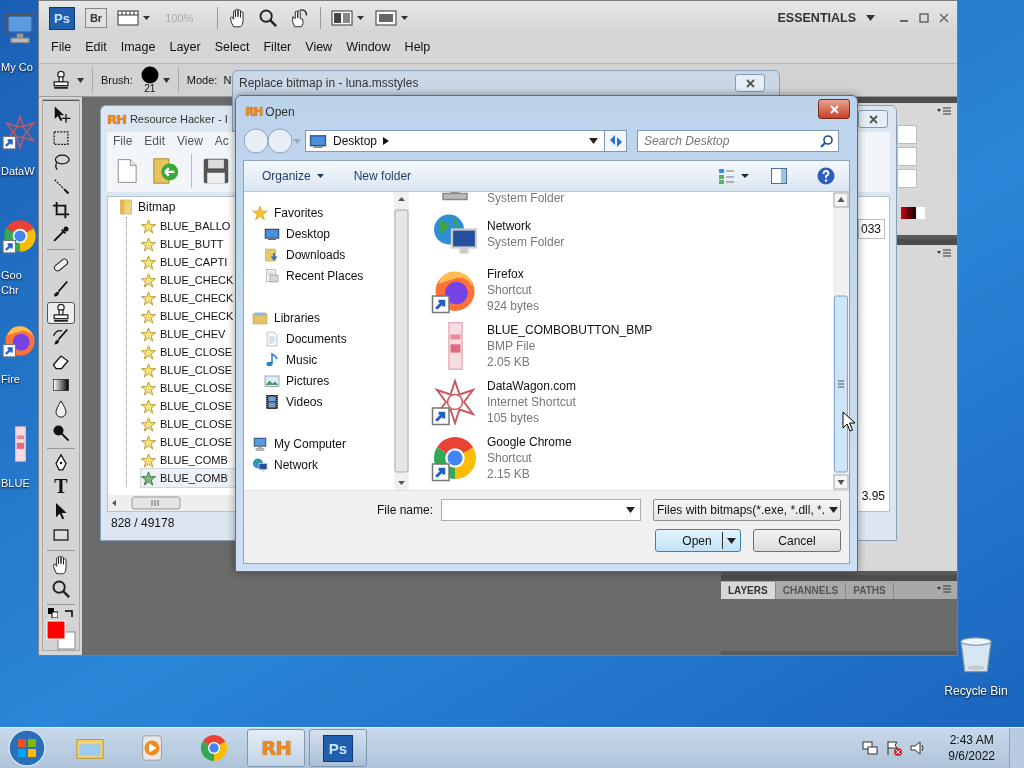 This screenshot has height=768, width=1024. What do you see at coordinates (779, 176) in the screenshot?
I see `preview-pane-icon` at bounding box center [779, 176].